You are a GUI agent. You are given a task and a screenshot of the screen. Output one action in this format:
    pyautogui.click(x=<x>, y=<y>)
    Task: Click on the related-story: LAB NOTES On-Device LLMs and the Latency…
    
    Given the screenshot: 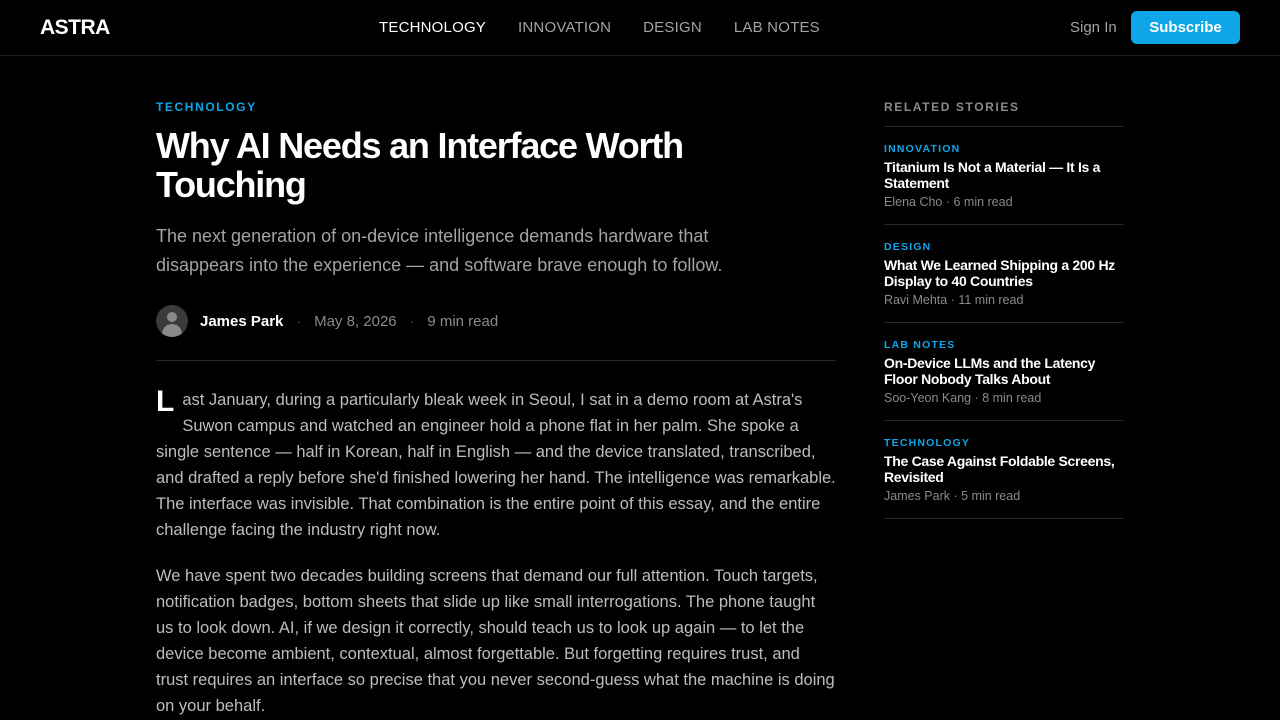 What is the action you would take?
    pyautogui.click(x=1004, y=372)
    